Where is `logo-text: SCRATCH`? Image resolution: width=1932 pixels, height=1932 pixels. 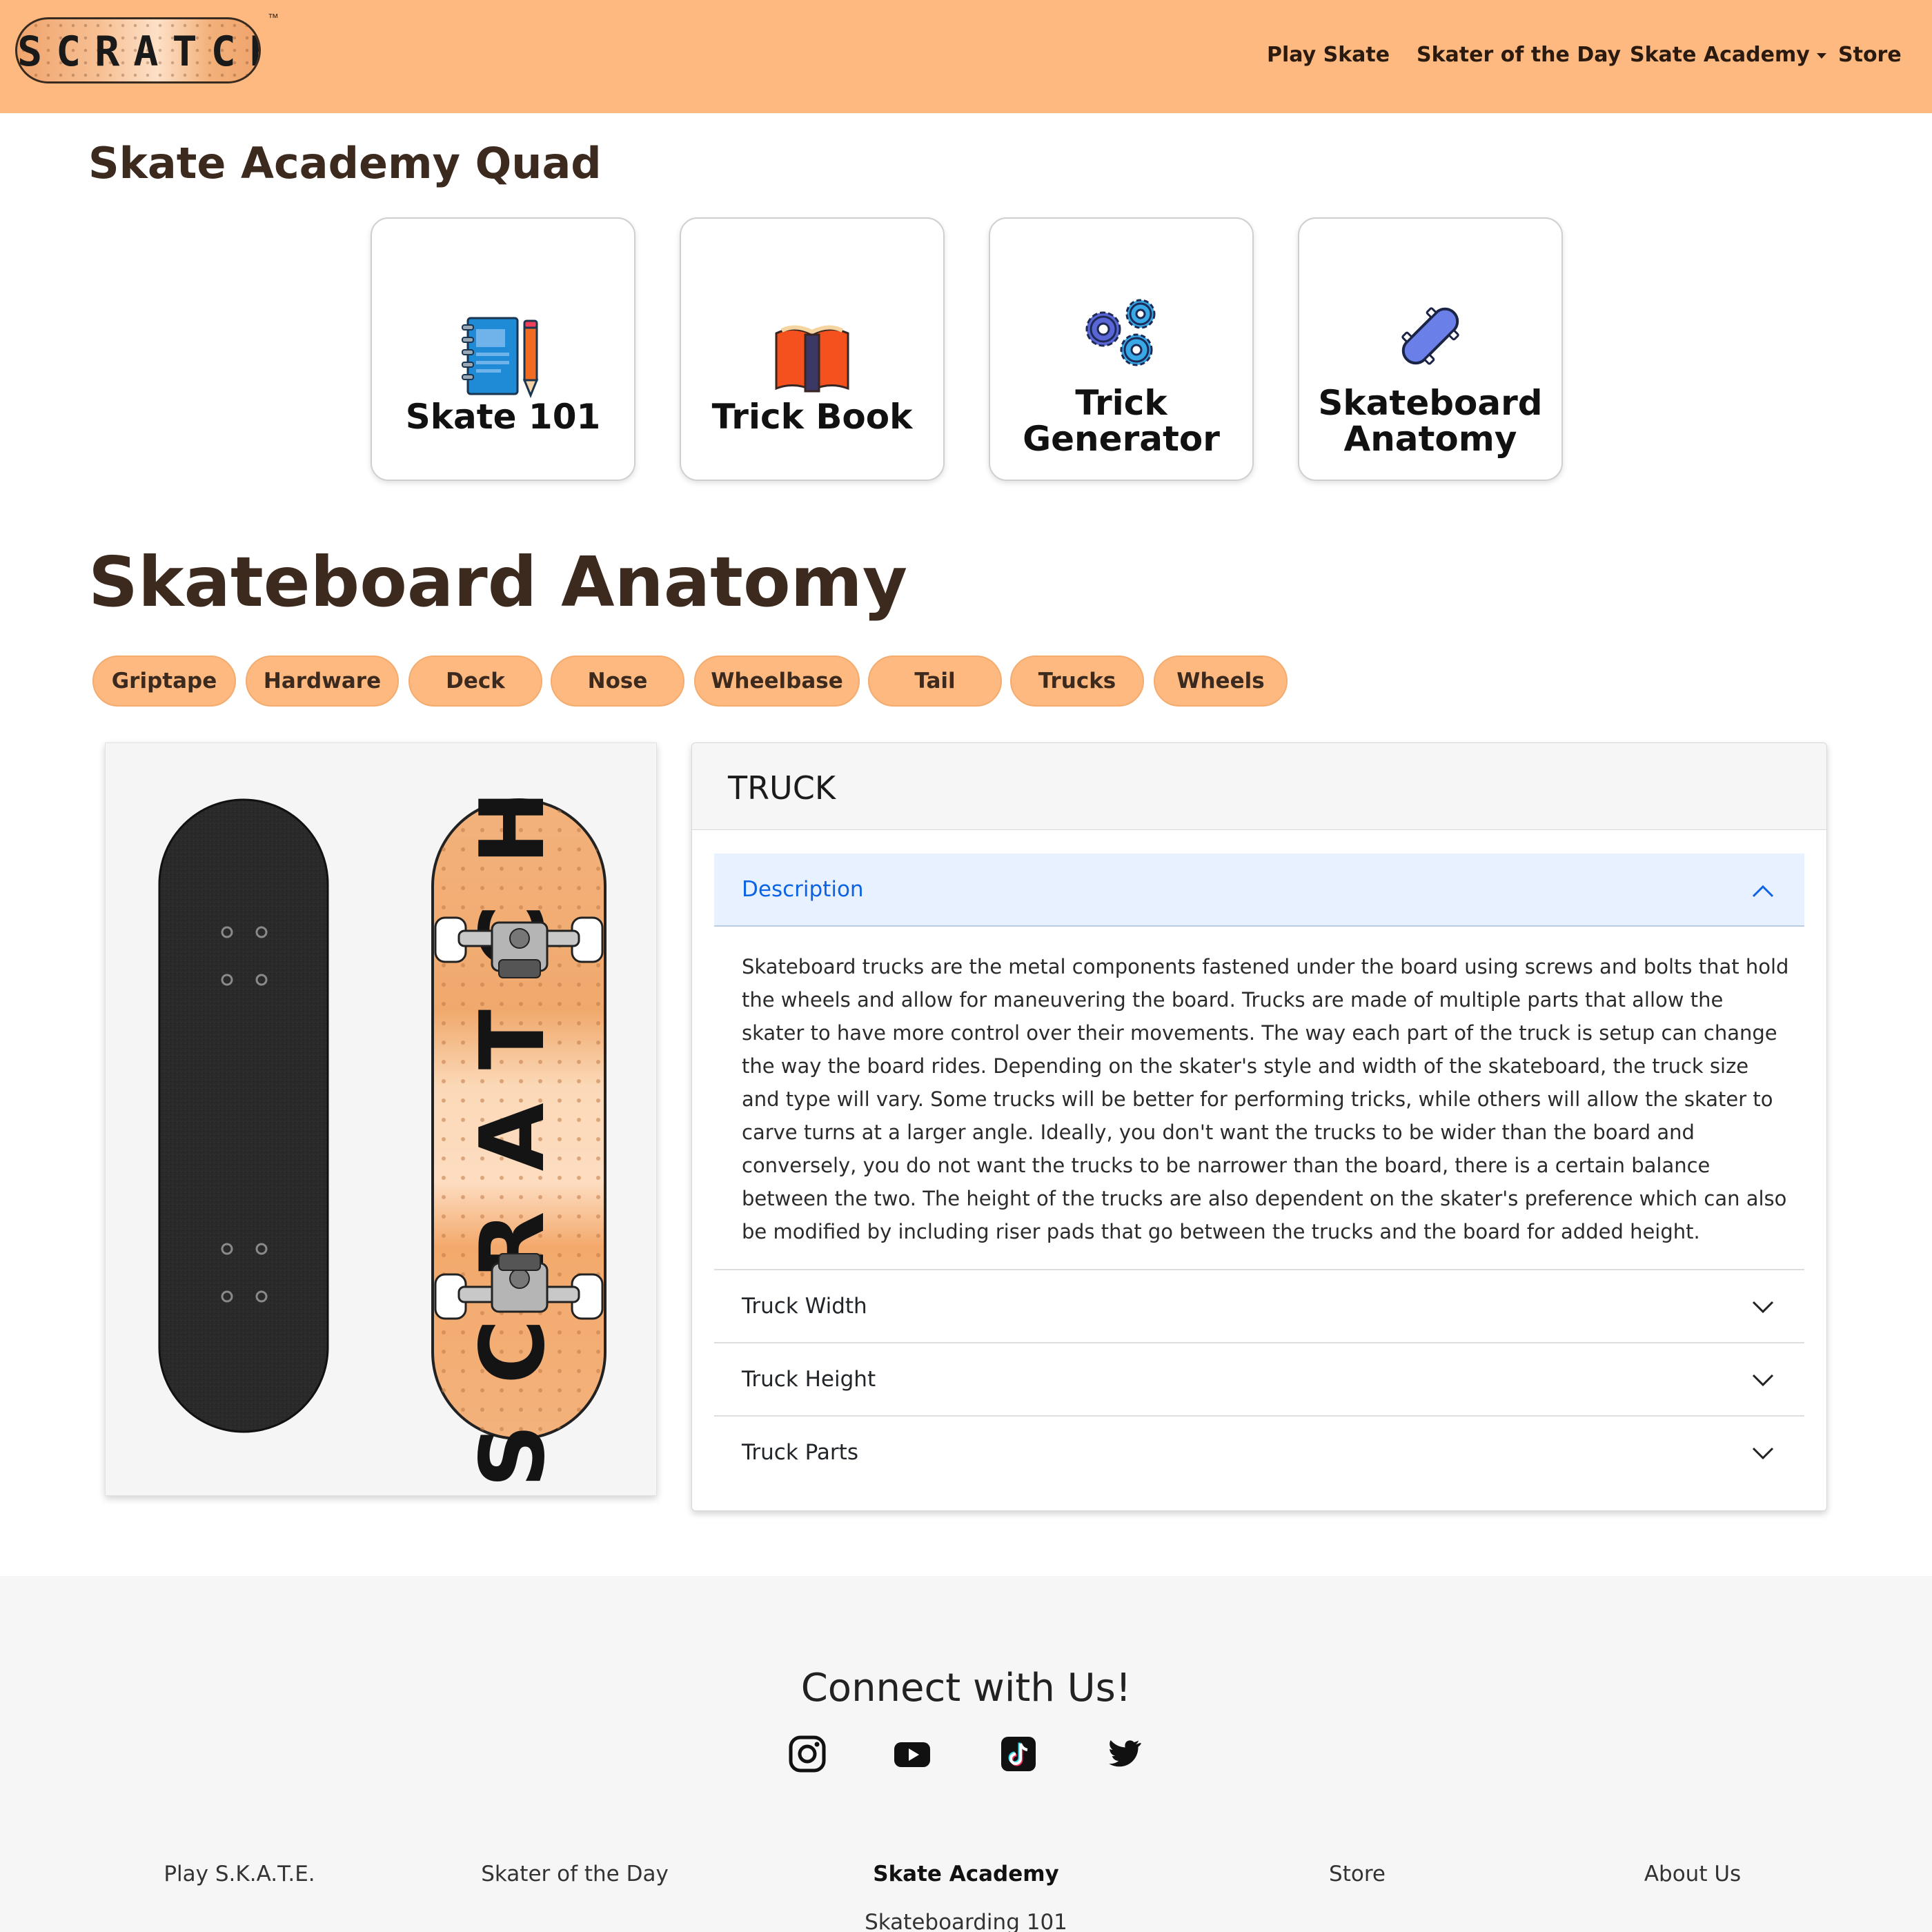 logo-text: SCRATCH is located at coordinates (138, 52).